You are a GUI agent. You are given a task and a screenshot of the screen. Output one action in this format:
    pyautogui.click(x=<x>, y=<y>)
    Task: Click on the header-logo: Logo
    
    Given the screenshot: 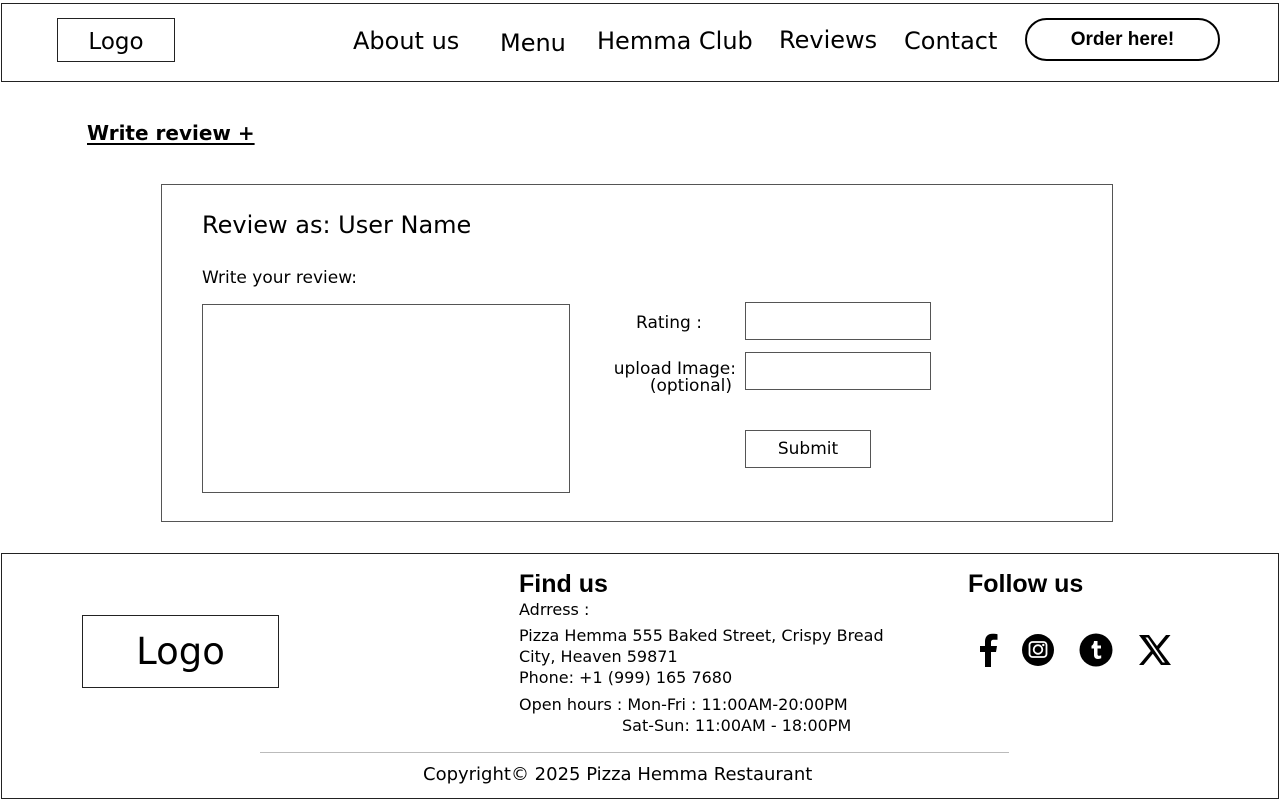 What is the action you would take?
    pyautogui.click(x=116, y=40)
    